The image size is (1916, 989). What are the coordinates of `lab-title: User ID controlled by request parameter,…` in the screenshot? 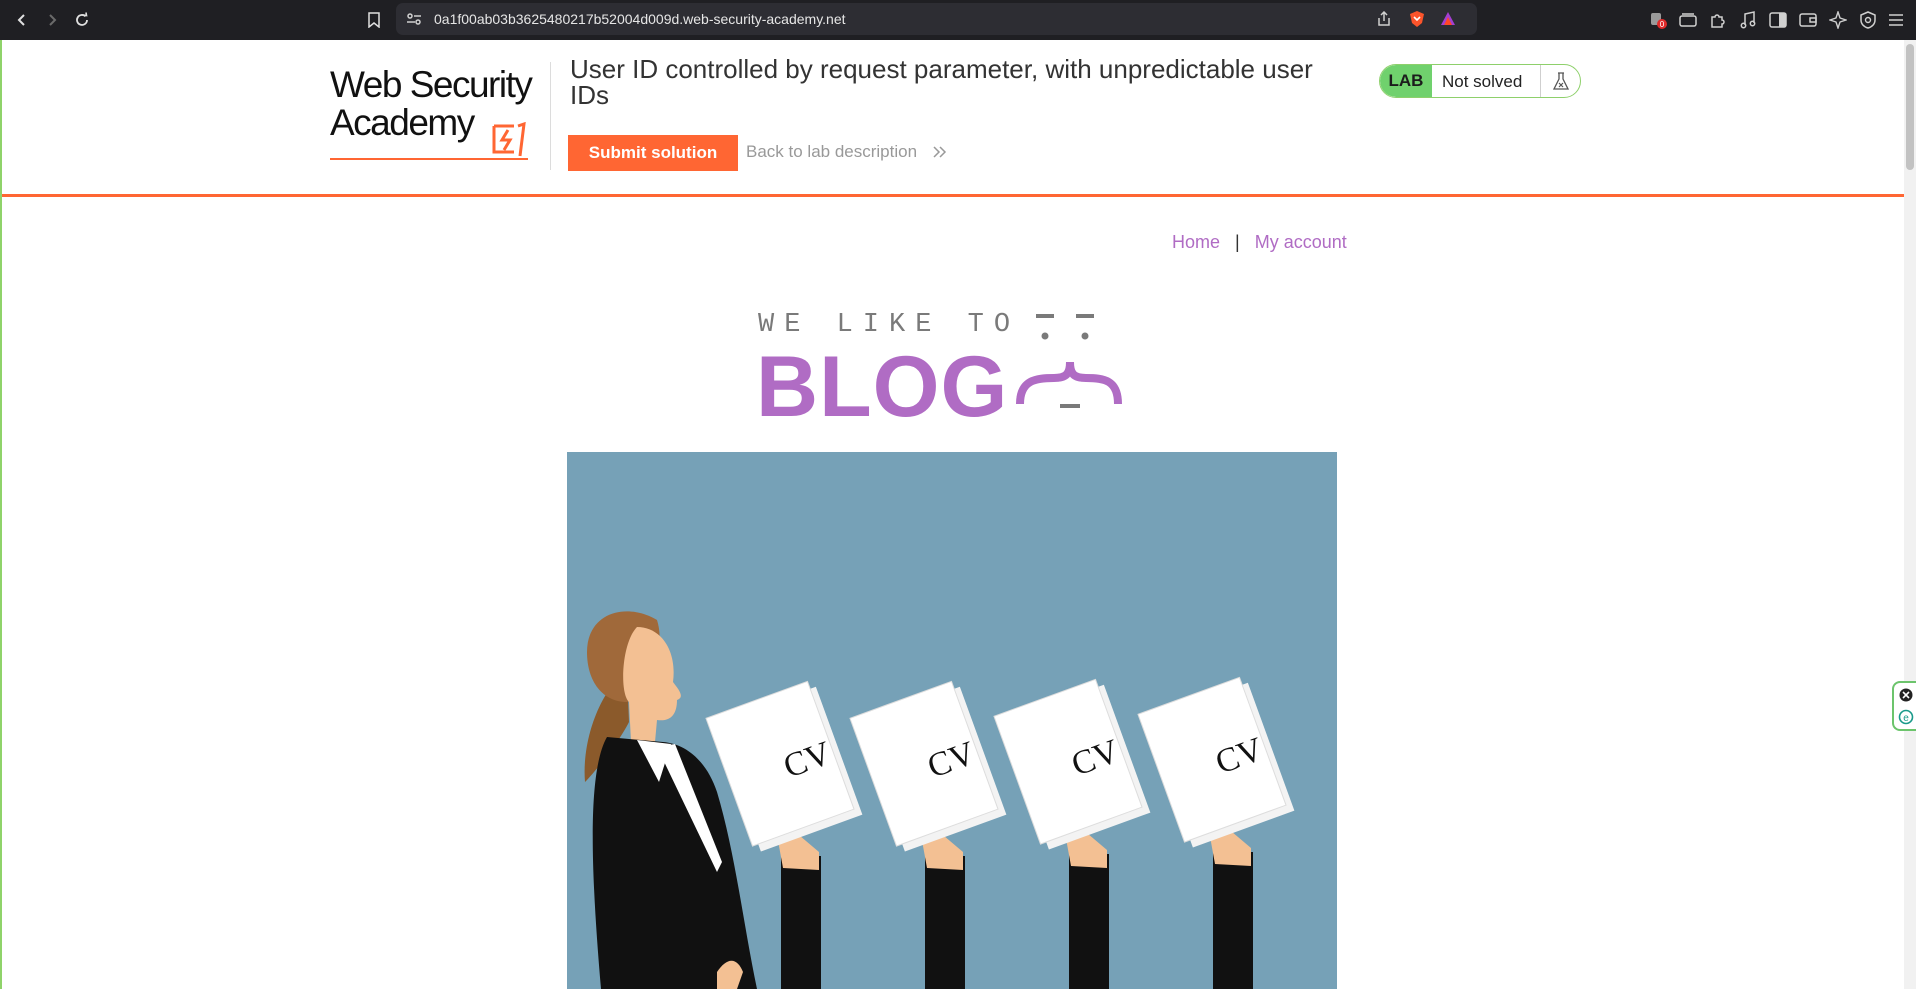 It's located at (941, 82).